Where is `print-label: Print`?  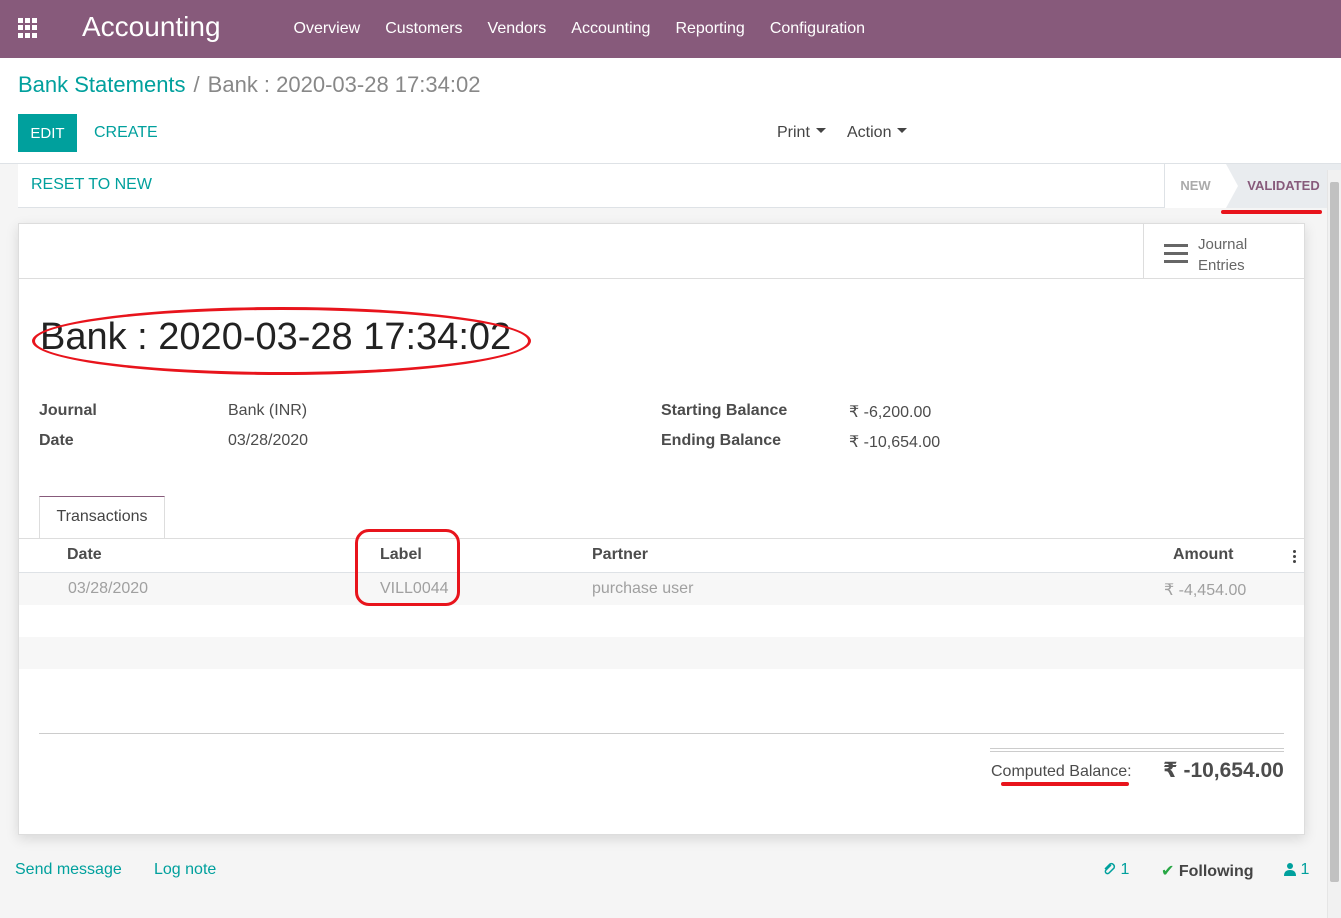 print-label: Print is located at coordinates (793, 132).